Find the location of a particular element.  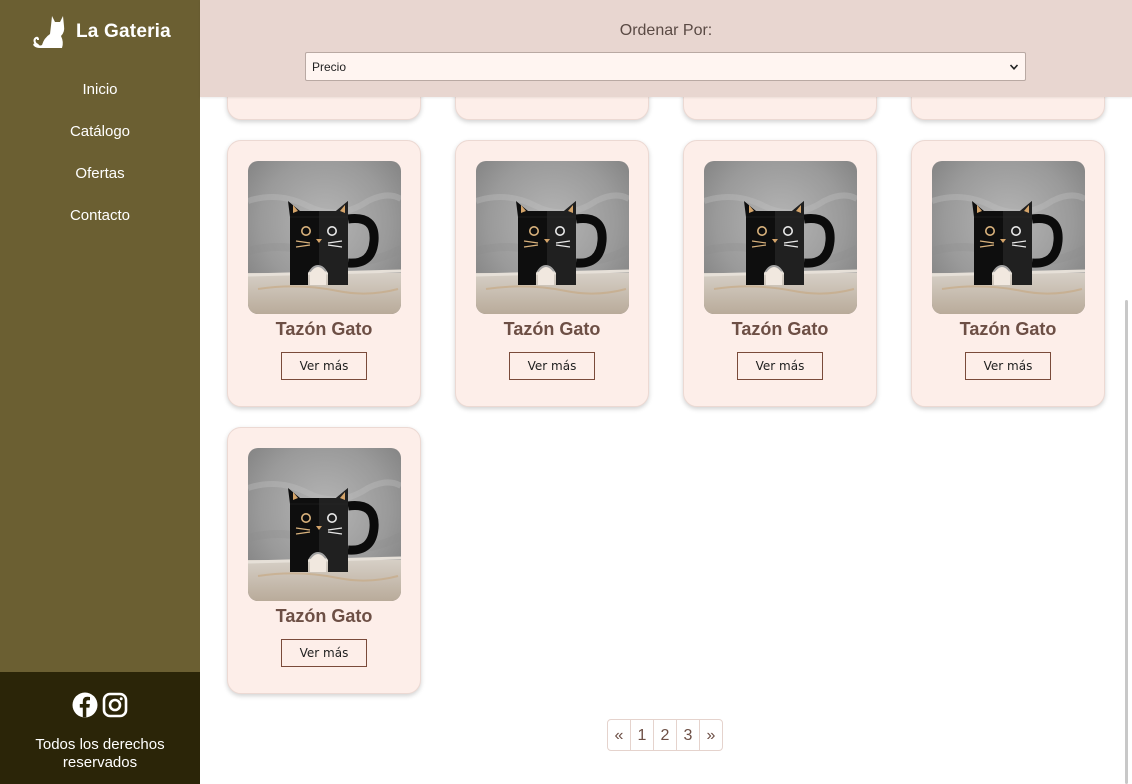

nav-item-ofertas: Ofertas is located at coordinates (100, 183).